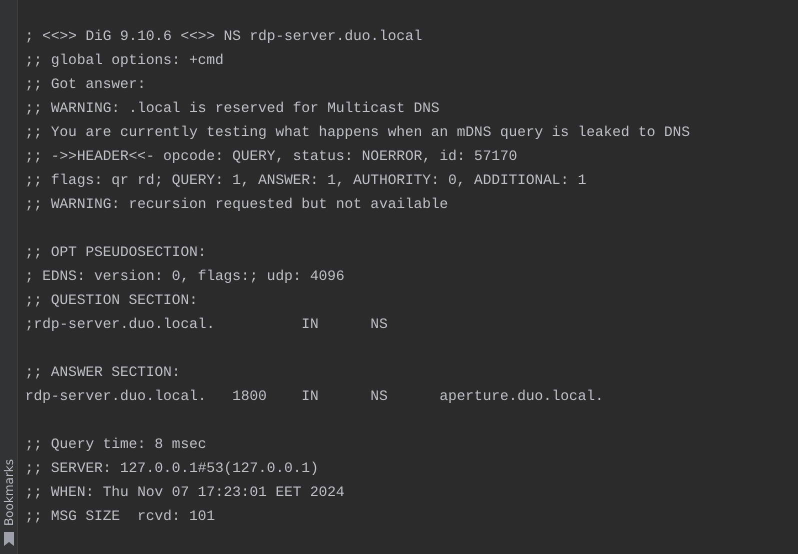 This screenshot has height=554, width=798. Describe the element at coordinates (358, 133) in the screenshot. I see `output-line: ;; You are currently testing what happens when an mDNS query is leaked to DNS` at that location.